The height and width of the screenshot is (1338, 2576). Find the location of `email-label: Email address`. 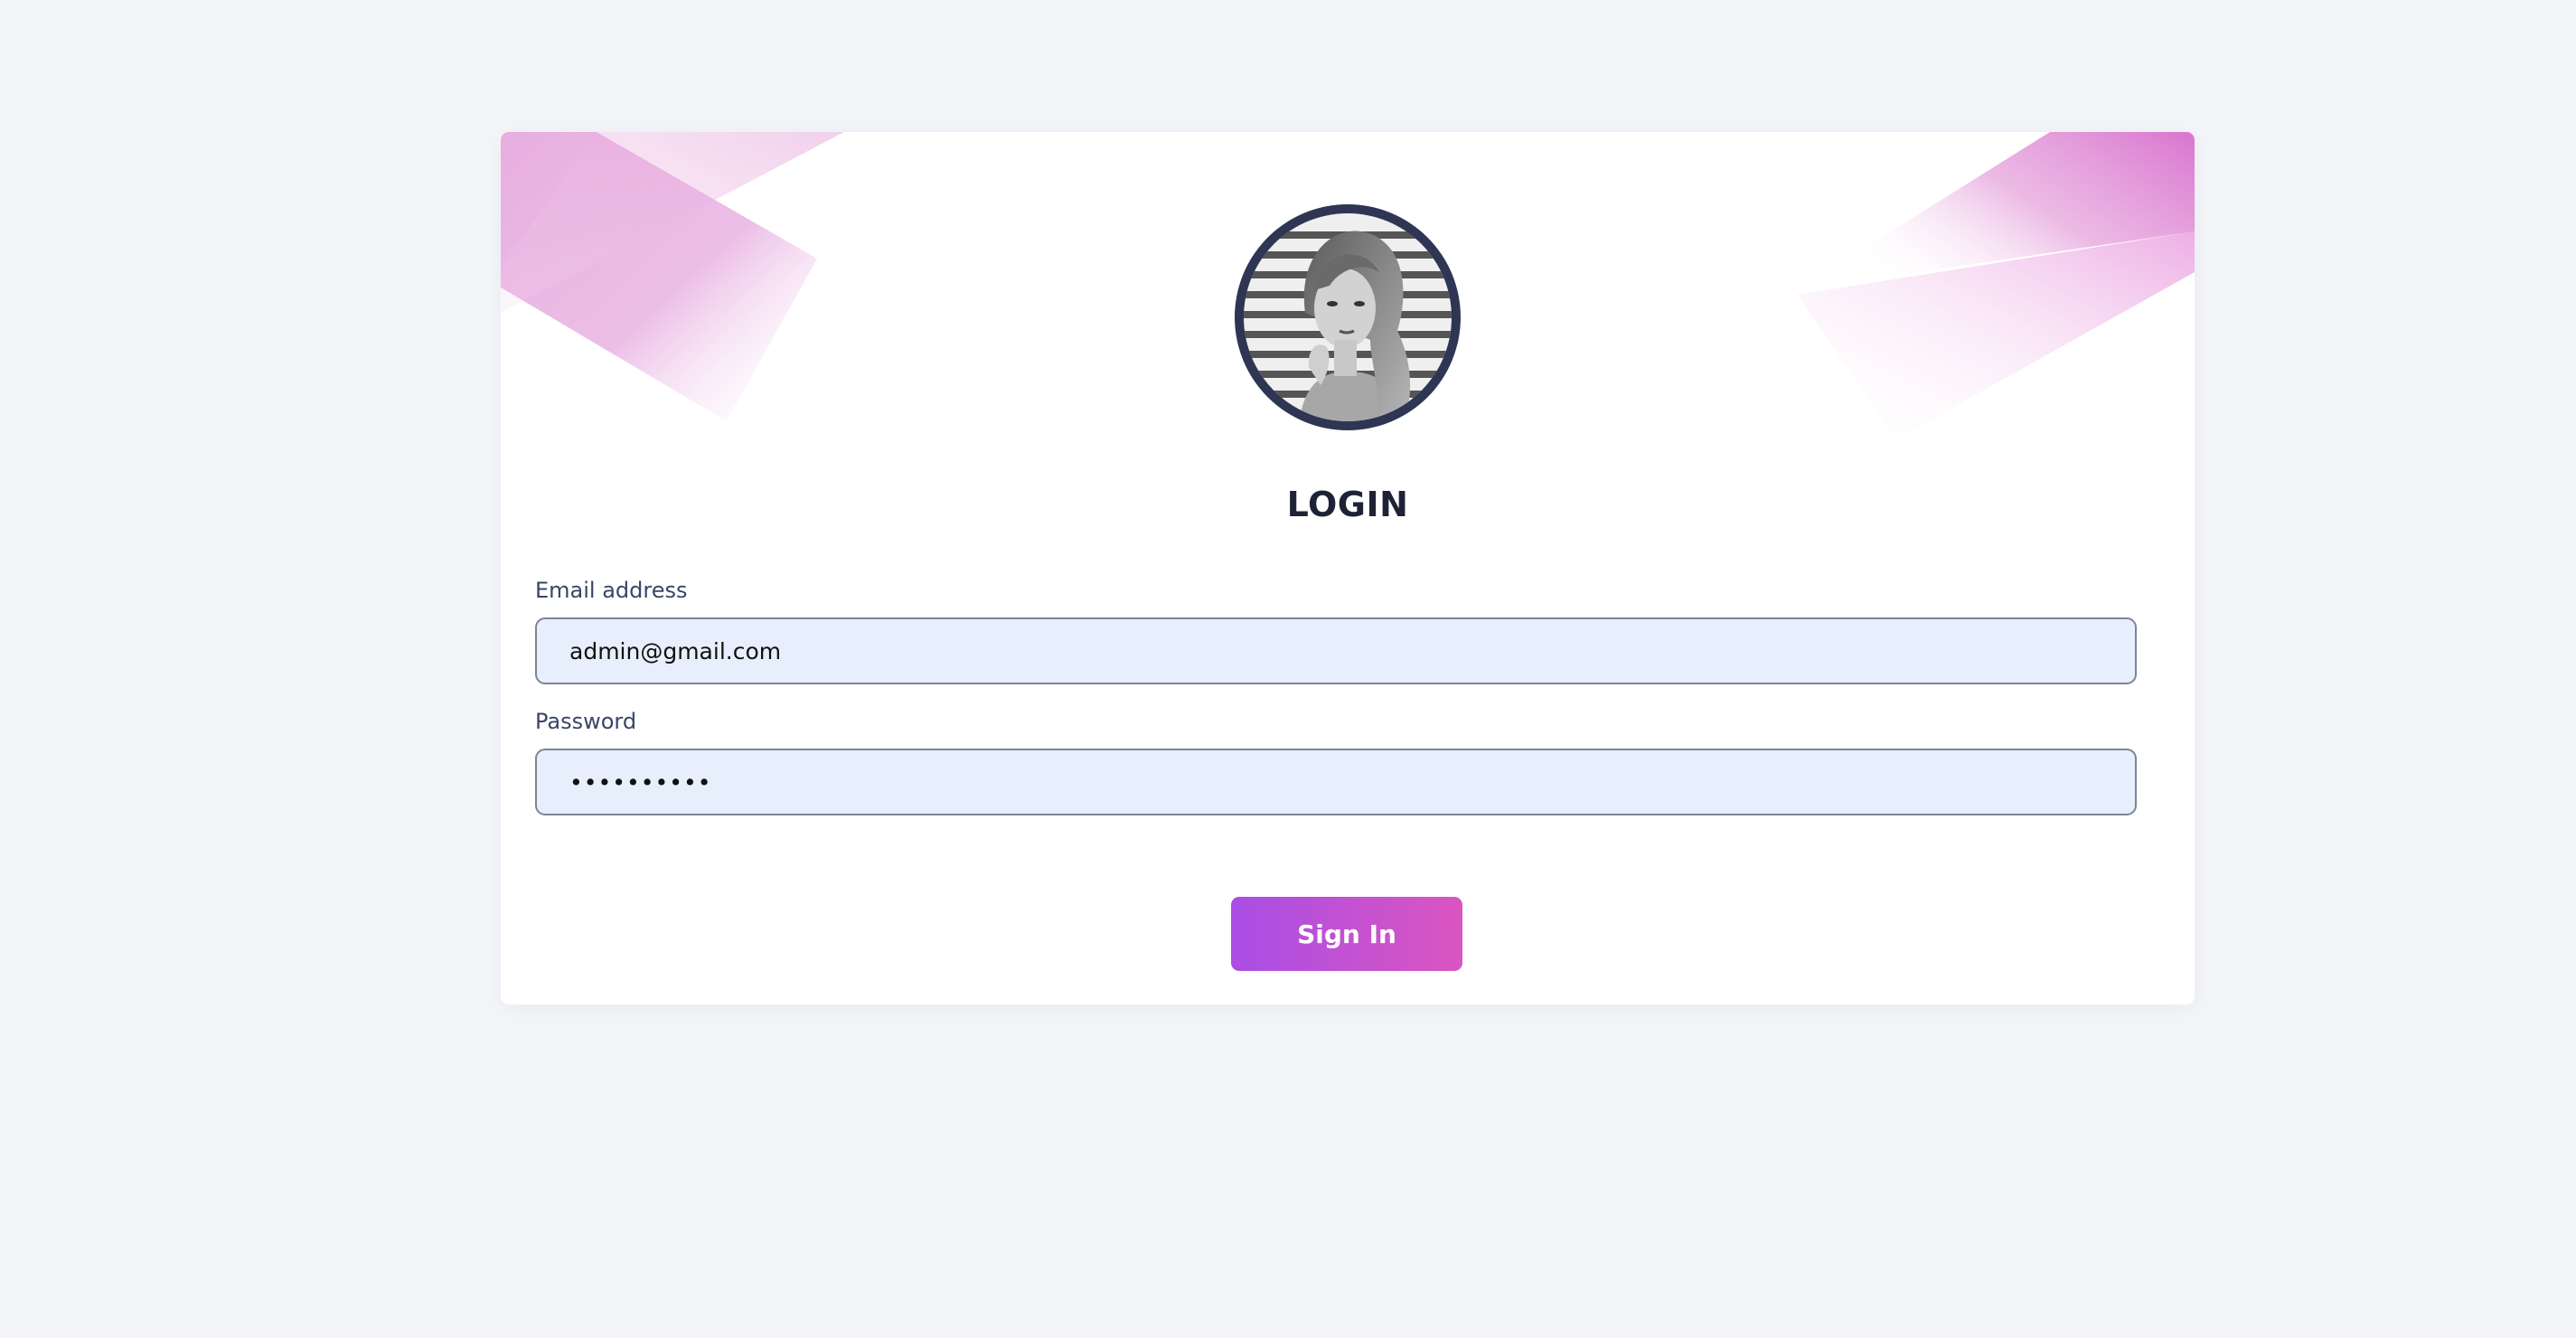

email-label: Email address is located at coordinates (612, 590).